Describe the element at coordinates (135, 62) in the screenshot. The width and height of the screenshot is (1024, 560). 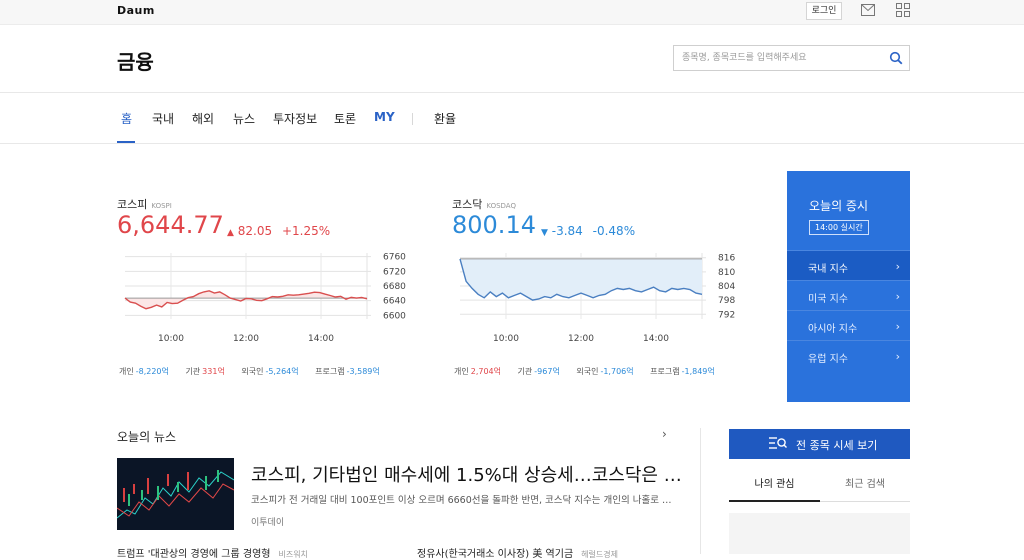
I see `page-title: 금융` at that location.